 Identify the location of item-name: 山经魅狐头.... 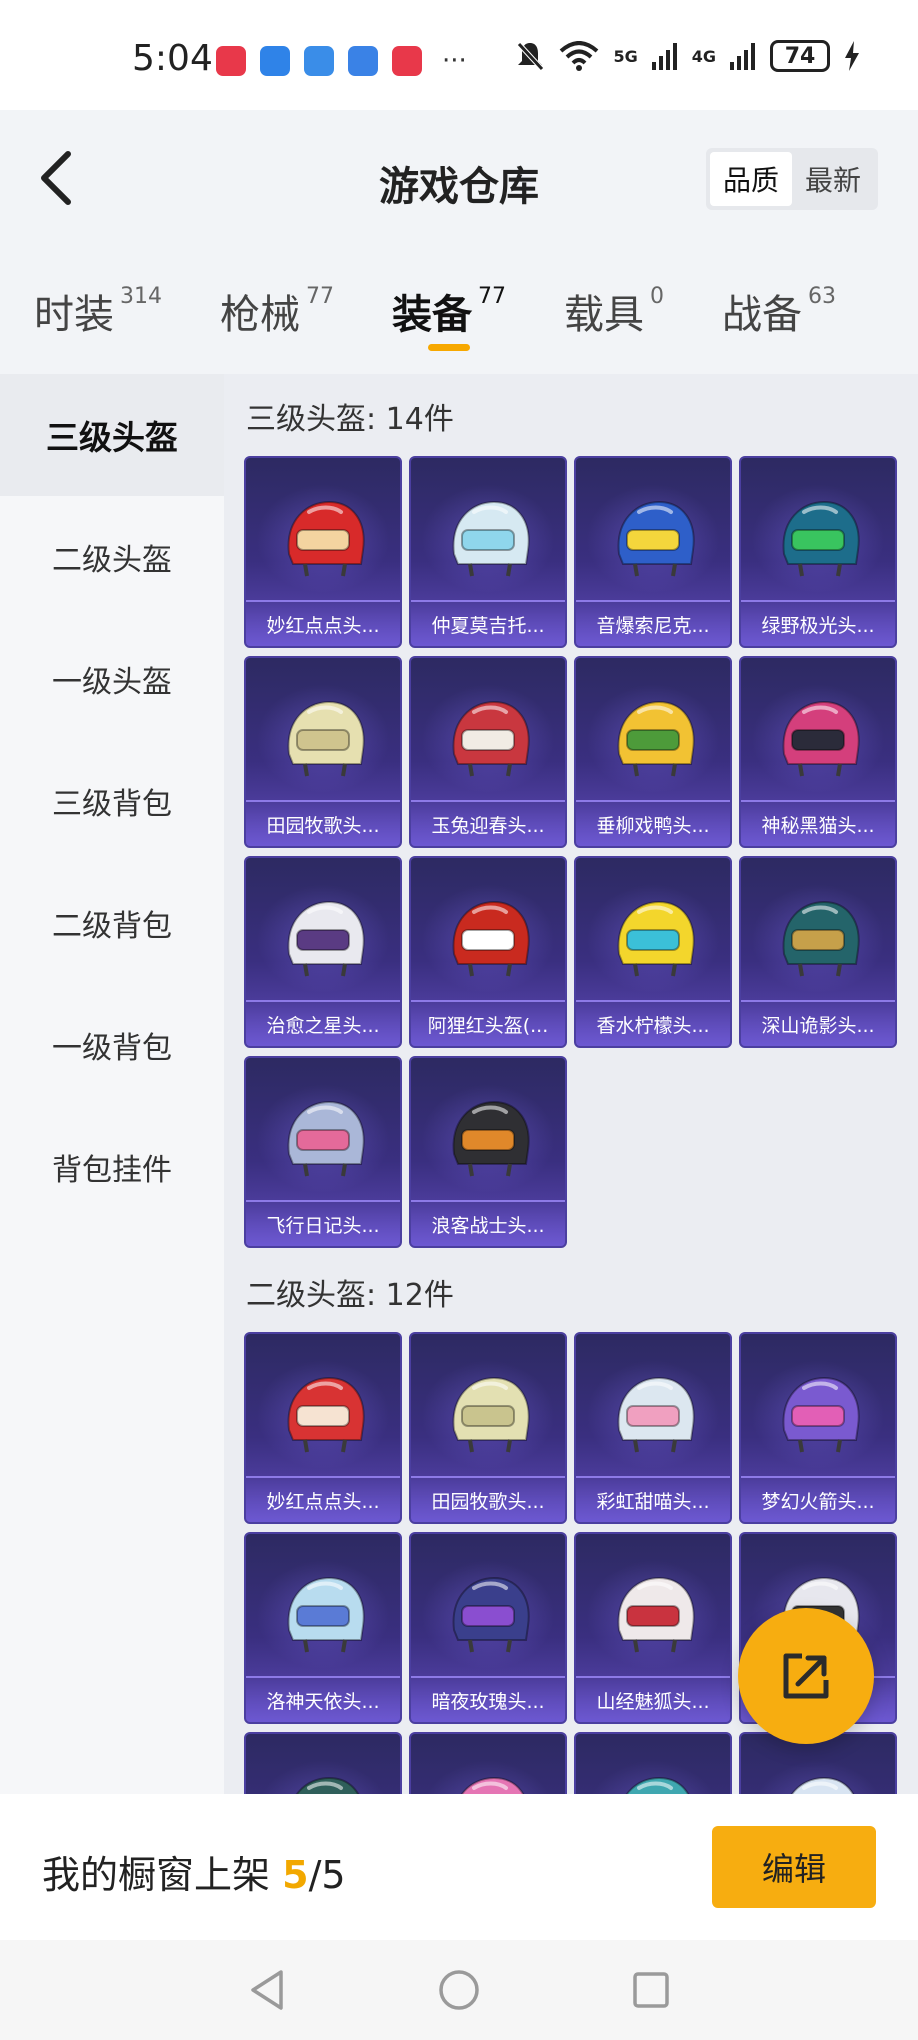
(653, 1699).